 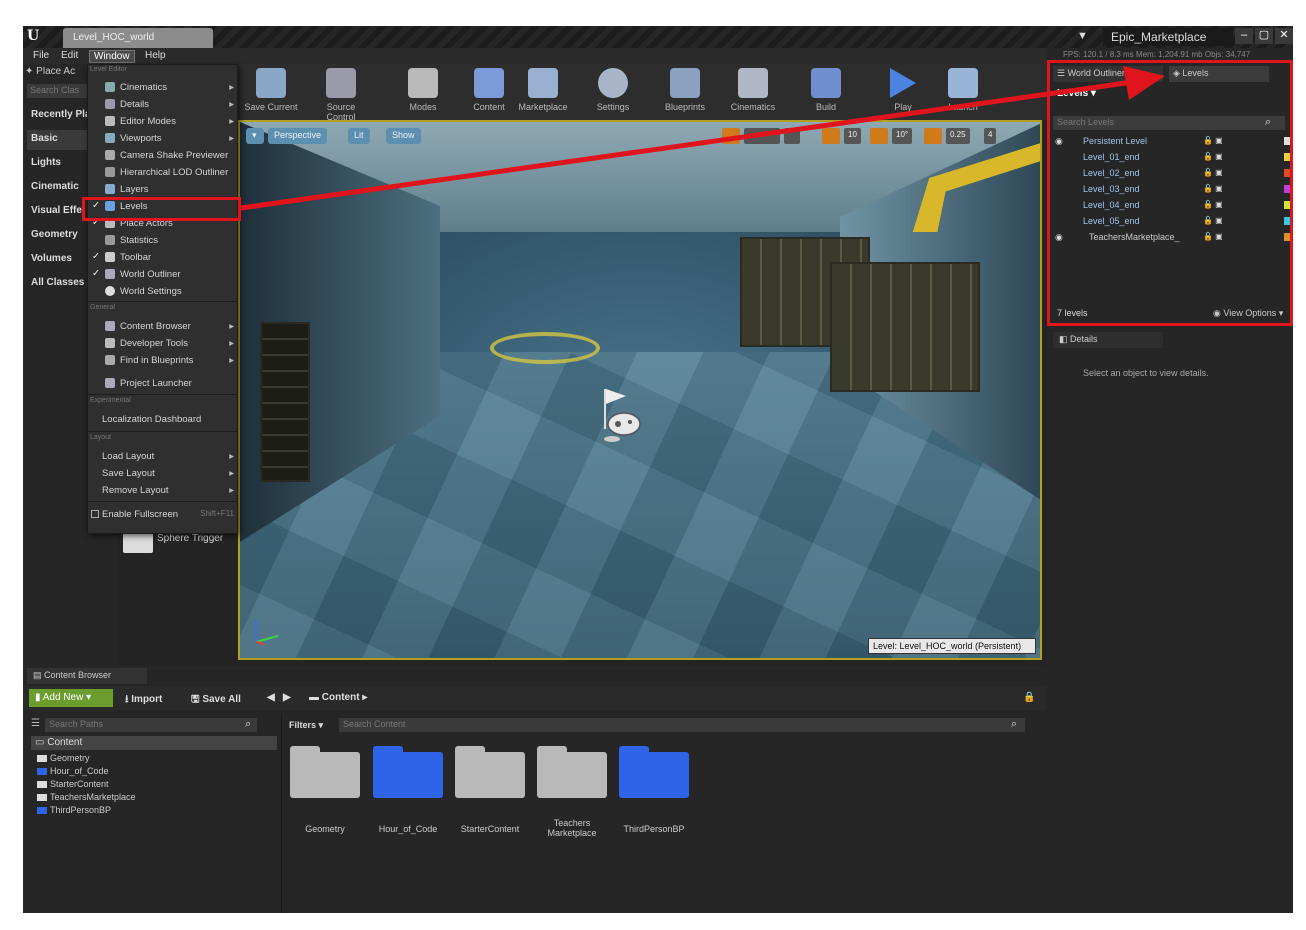 What do you see at coordinates (613, 92) in the screenshot?
I see `settings-button: Settings` at bounding box center [613, 92].